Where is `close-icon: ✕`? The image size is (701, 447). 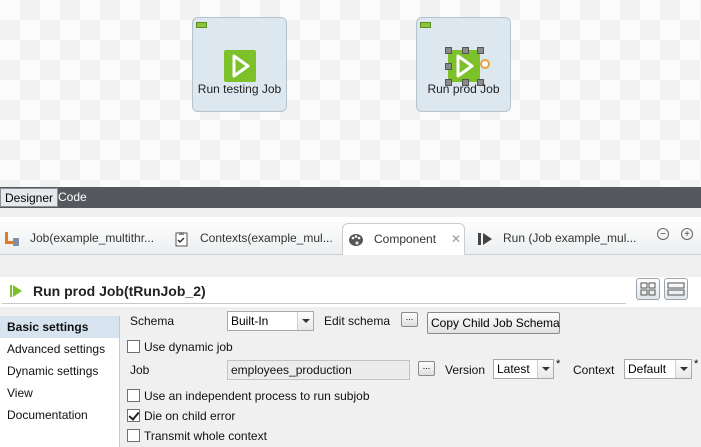 close-icon: ✕ is located at coordinates (456, 239).